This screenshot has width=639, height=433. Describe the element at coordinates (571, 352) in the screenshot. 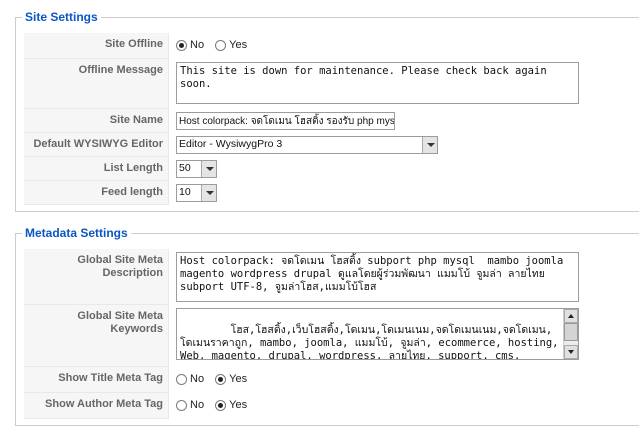

I see `scroll-down-icon` at that location.